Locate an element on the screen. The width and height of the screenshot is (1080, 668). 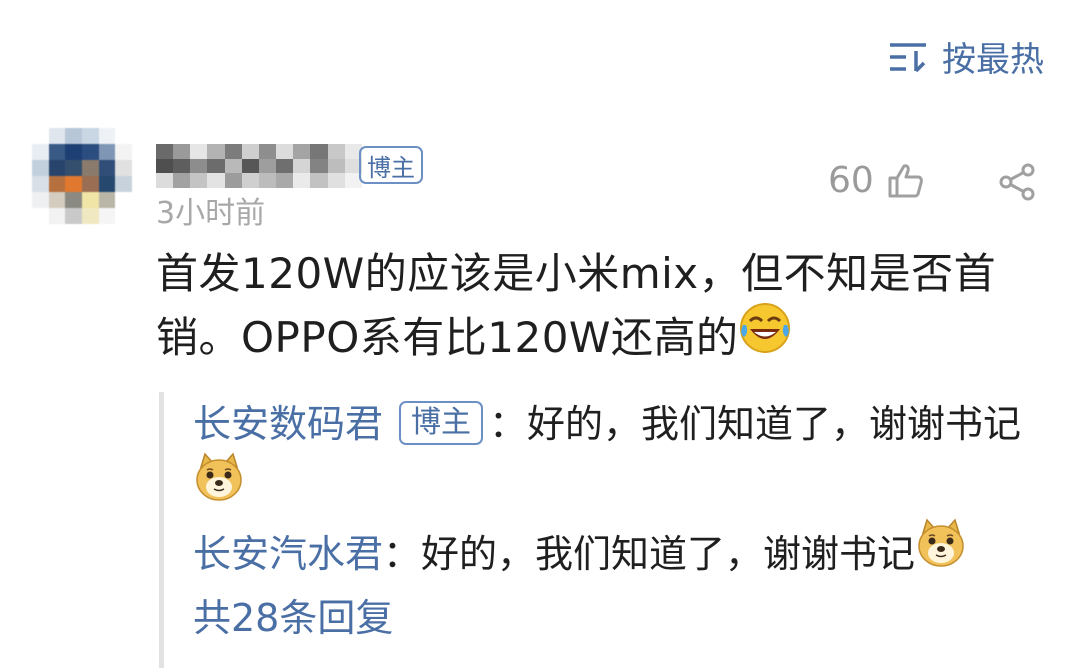
sort-icon is located at coordinates (908, 57).